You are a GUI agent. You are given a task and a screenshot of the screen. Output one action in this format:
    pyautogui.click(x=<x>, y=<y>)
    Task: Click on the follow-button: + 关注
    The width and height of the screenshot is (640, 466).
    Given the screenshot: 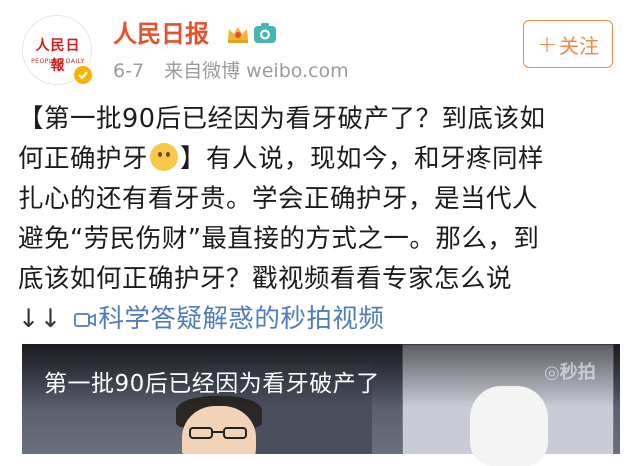 What is the action you would take?
    pyautogui.click(x=568, y=44)
    